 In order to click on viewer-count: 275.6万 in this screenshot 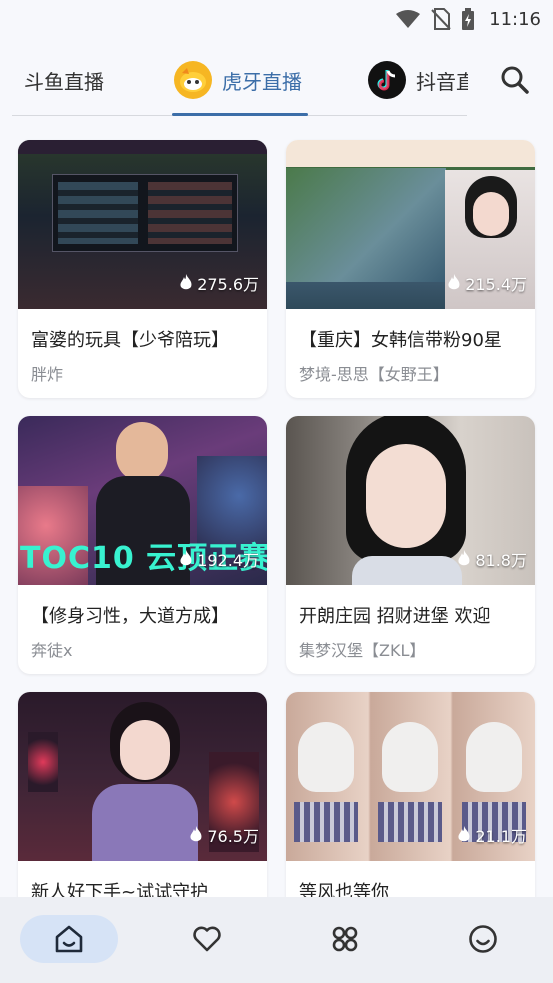, I will do `click(219, 283)`.